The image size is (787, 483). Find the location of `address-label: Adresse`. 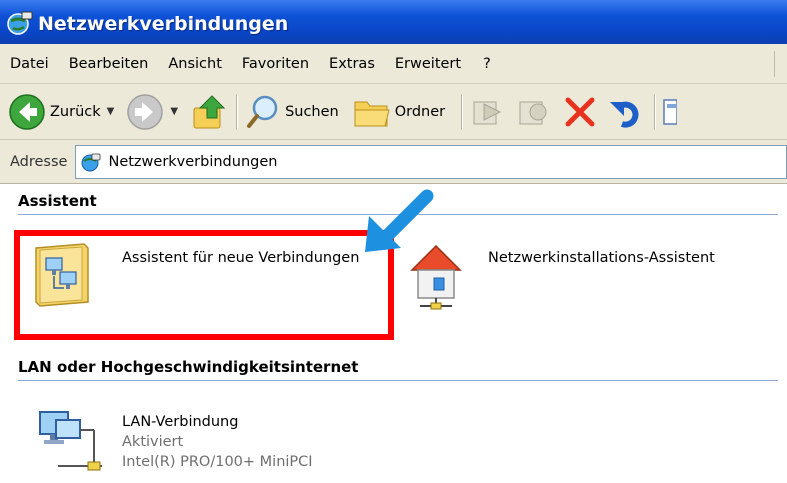

address-label: Adresse is located at coordinates (39, 161).